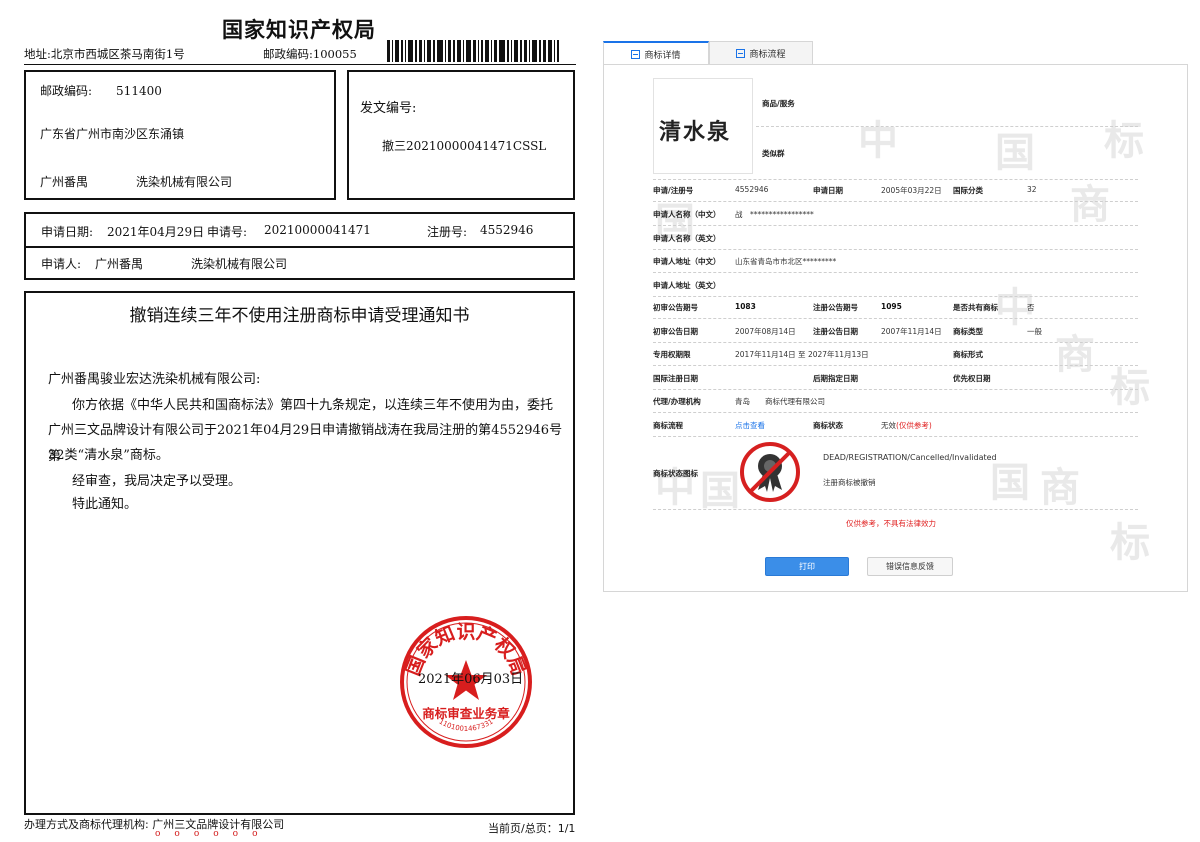 The height and width of the screenshot is (842, 1200). Describe the element at coordinates (767, 54) in the screenshot. I see `tab-process-label: 商标流程` at that location.